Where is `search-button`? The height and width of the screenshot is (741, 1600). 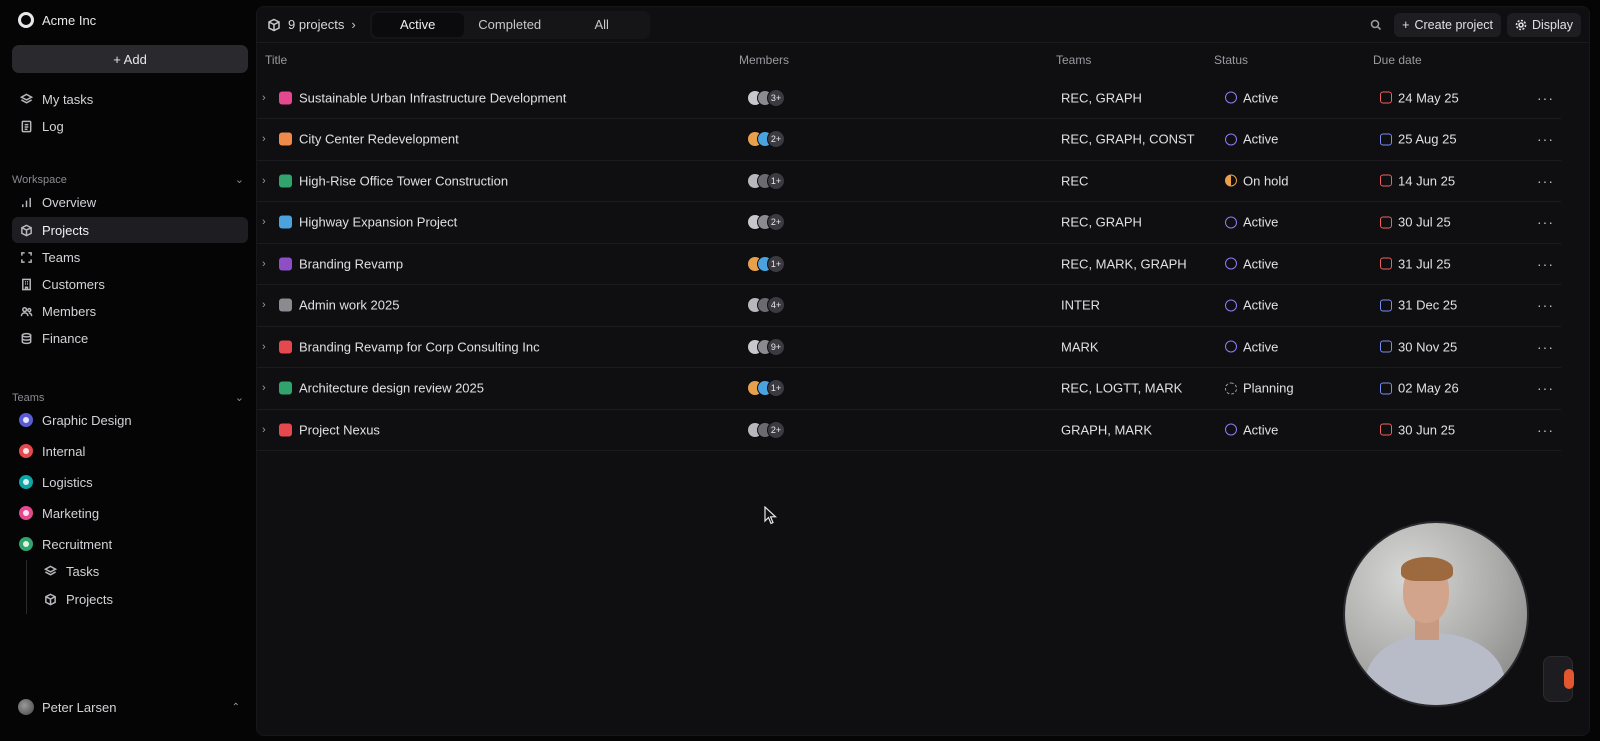 search-button is located at coordinates (1376, 25).